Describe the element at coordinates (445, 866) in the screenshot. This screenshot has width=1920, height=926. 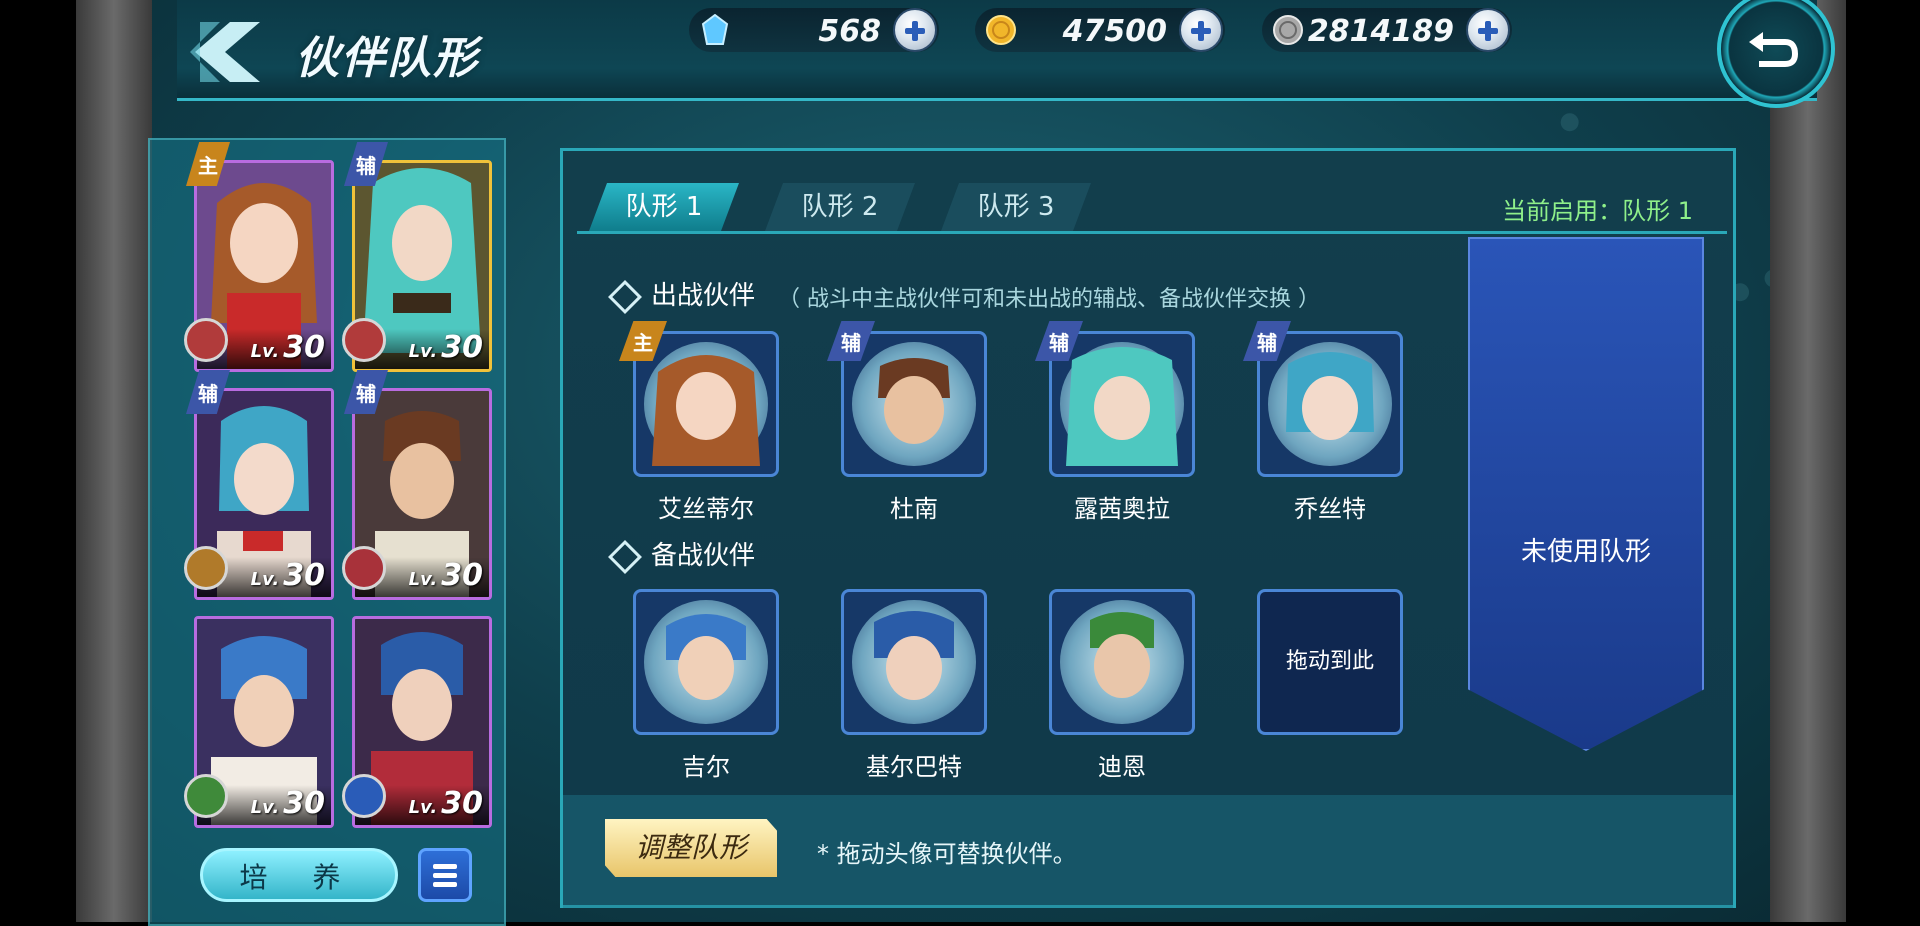
I see `list-icon` at that location.